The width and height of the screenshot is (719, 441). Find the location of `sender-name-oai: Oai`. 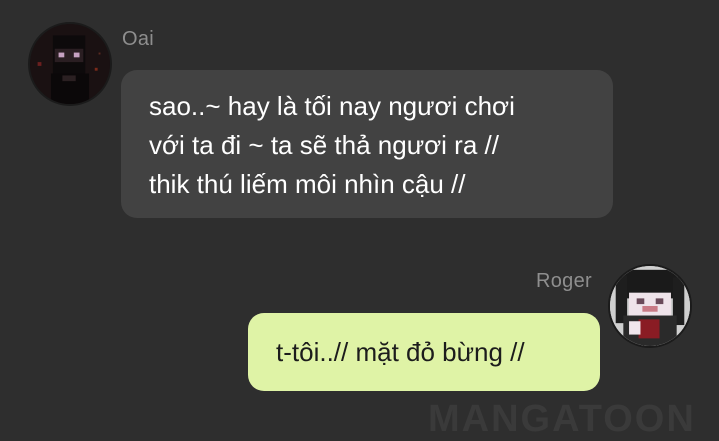

sender-name-oai: Oai is located at coordinates (138, 39).